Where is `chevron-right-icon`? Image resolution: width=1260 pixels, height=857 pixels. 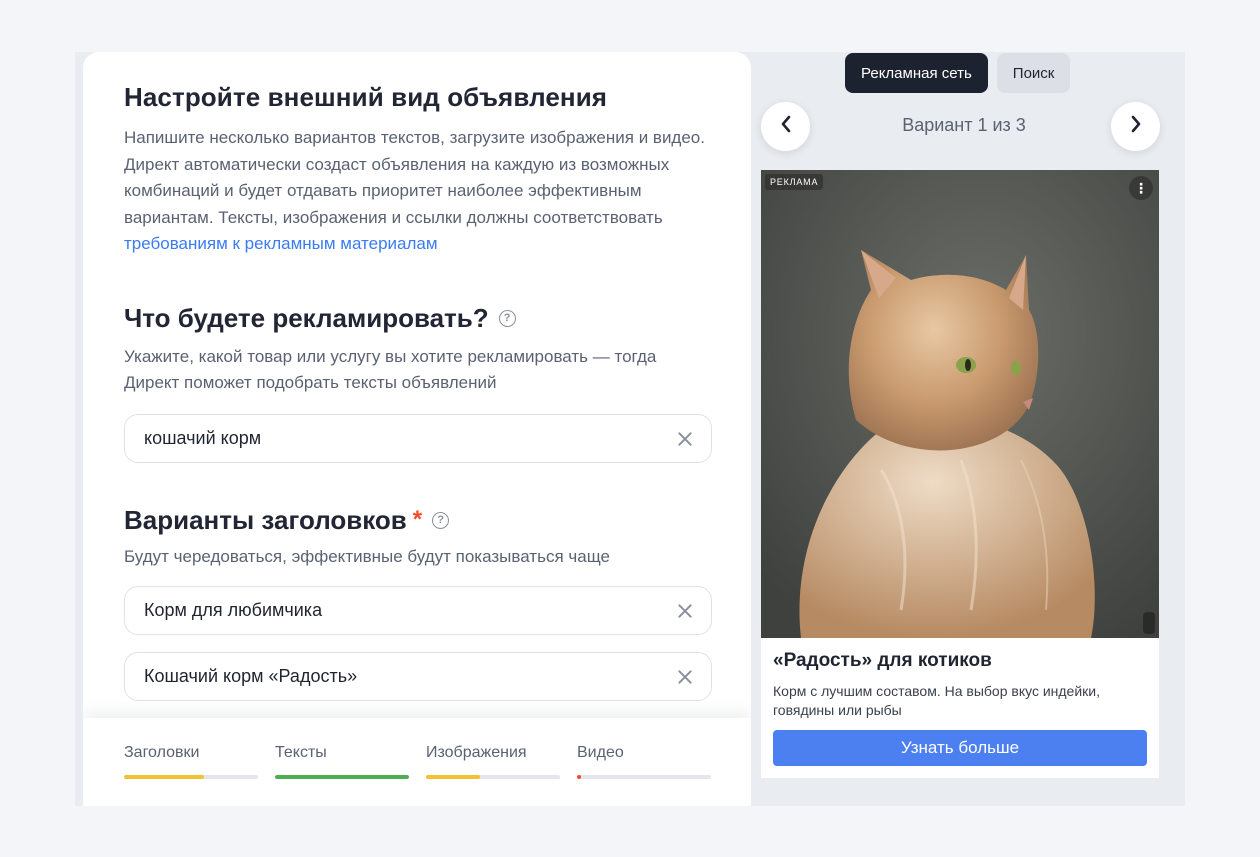 chevron-right-icon is located at coordinates (1136, 127).